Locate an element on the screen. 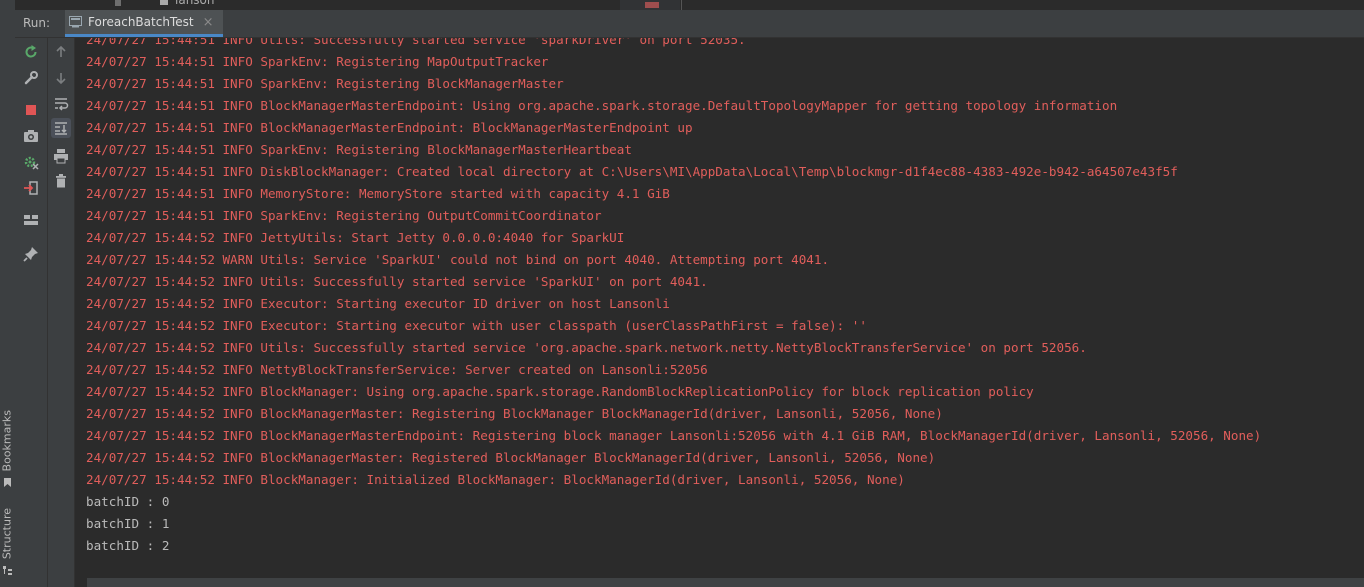 The width and height of the screenshot is (1364, 587). clear-all-button is located at coordinates (61, 181).